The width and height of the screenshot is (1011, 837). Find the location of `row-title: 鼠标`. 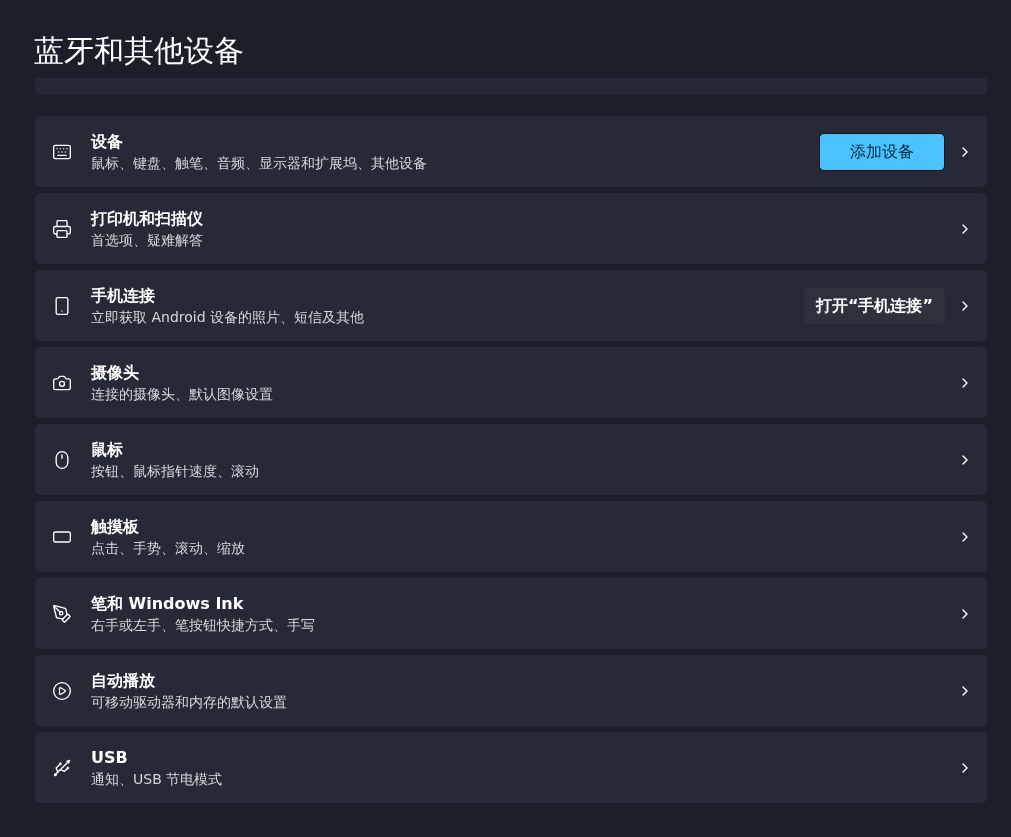

row-title: 鼠标 is located at coordinates (107, 449).